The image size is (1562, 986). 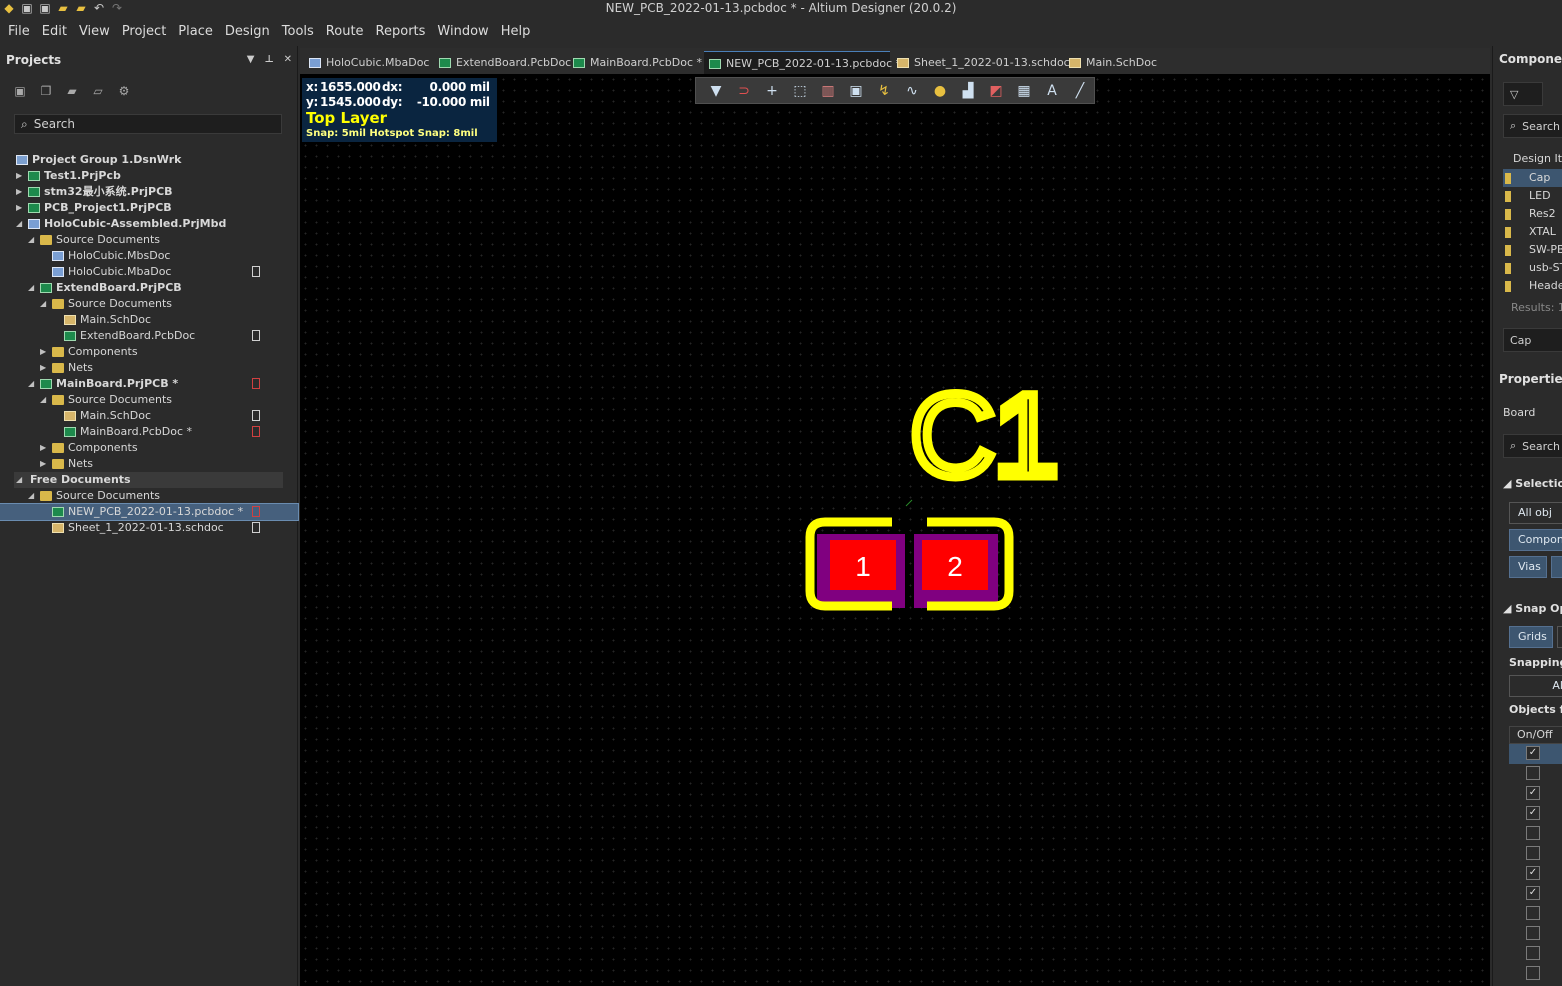 I want to click on open-project-folder-icon: ▰, so click(x=72, y=91).